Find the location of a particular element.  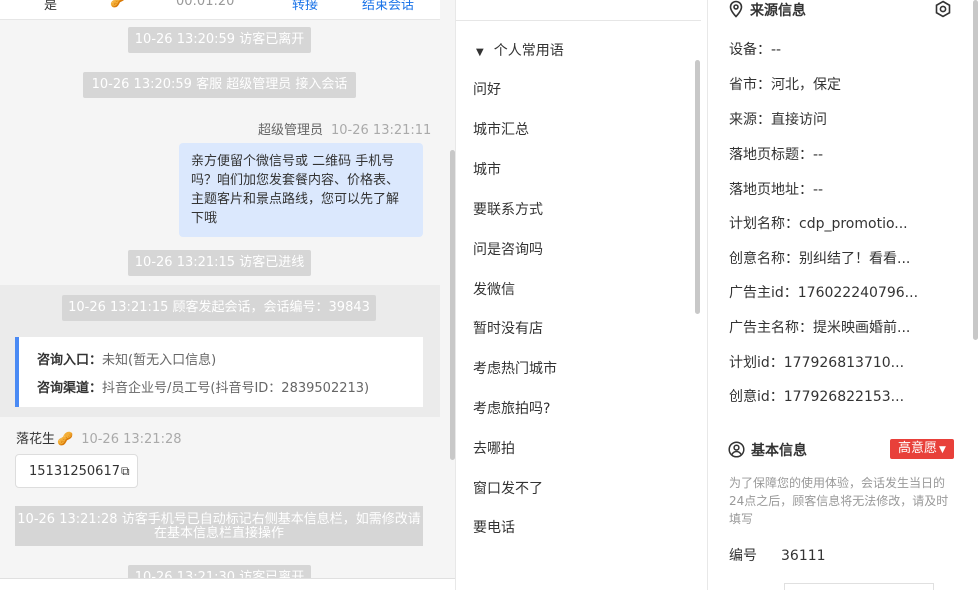

phrase-item: 城市汇总 is located at coordinates (501, 129).